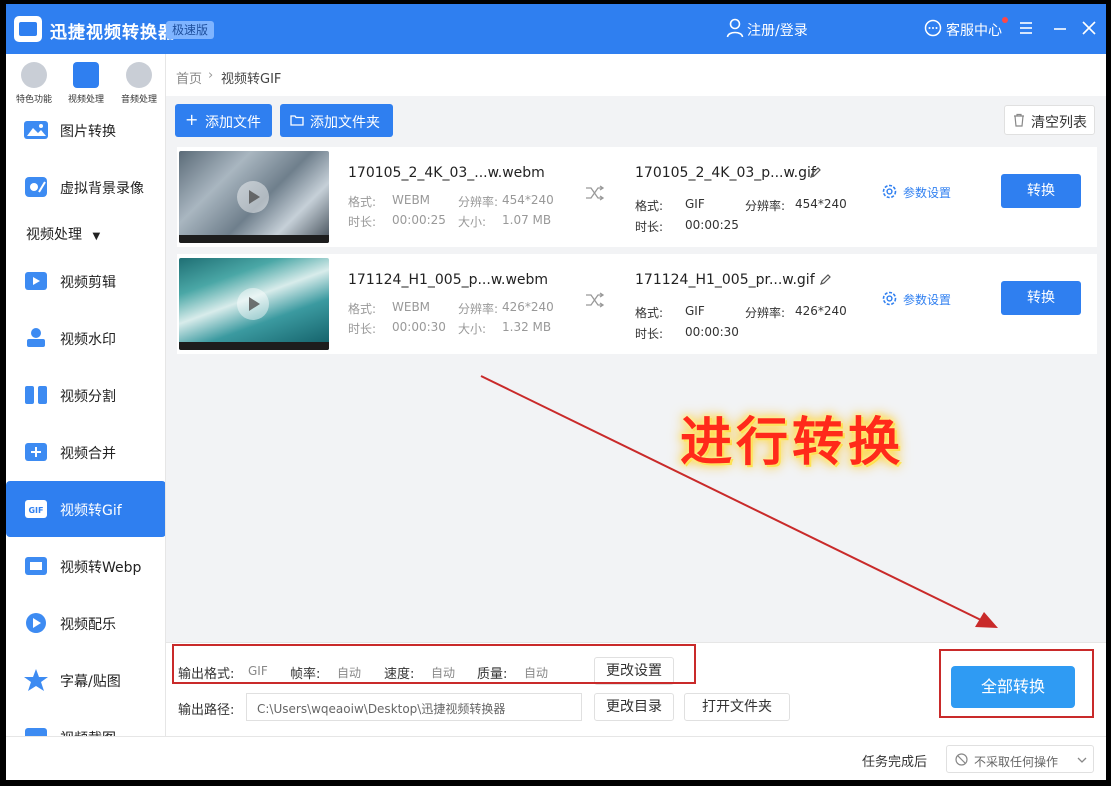 Image resolution: width=1111 pixels, height=786 pixels. I want to click on output-format: GIF, so click(695, 311).